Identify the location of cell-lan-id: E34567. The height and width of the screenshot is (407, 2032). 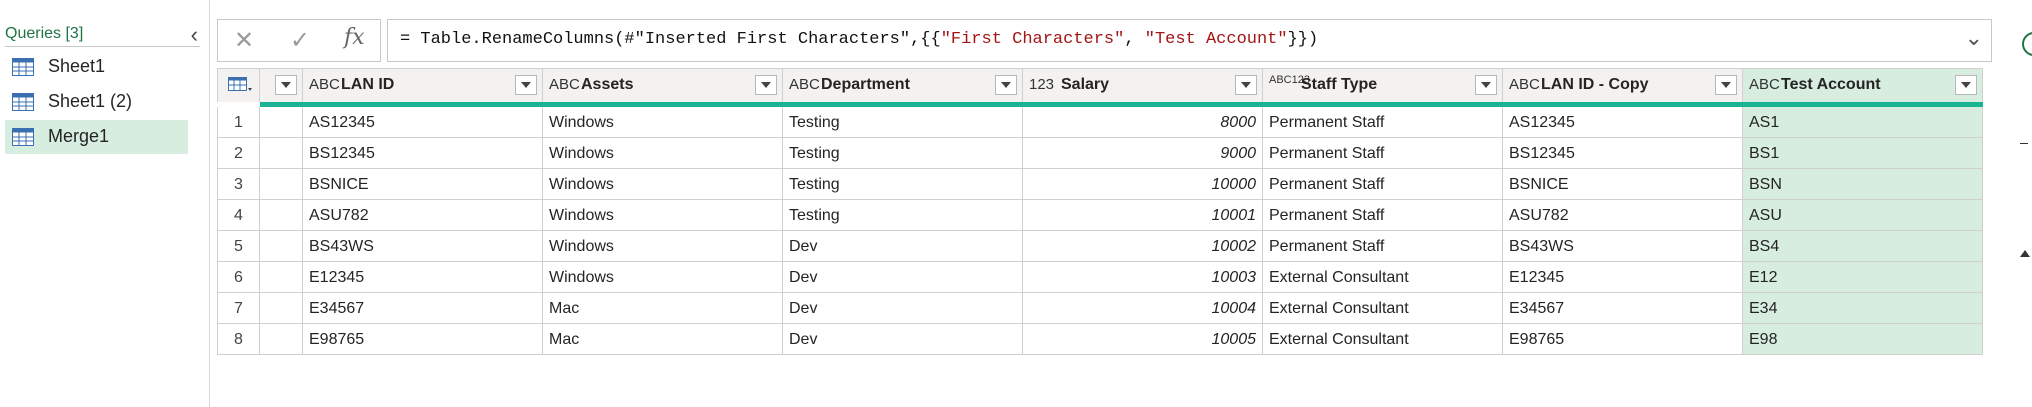
(423, 308).